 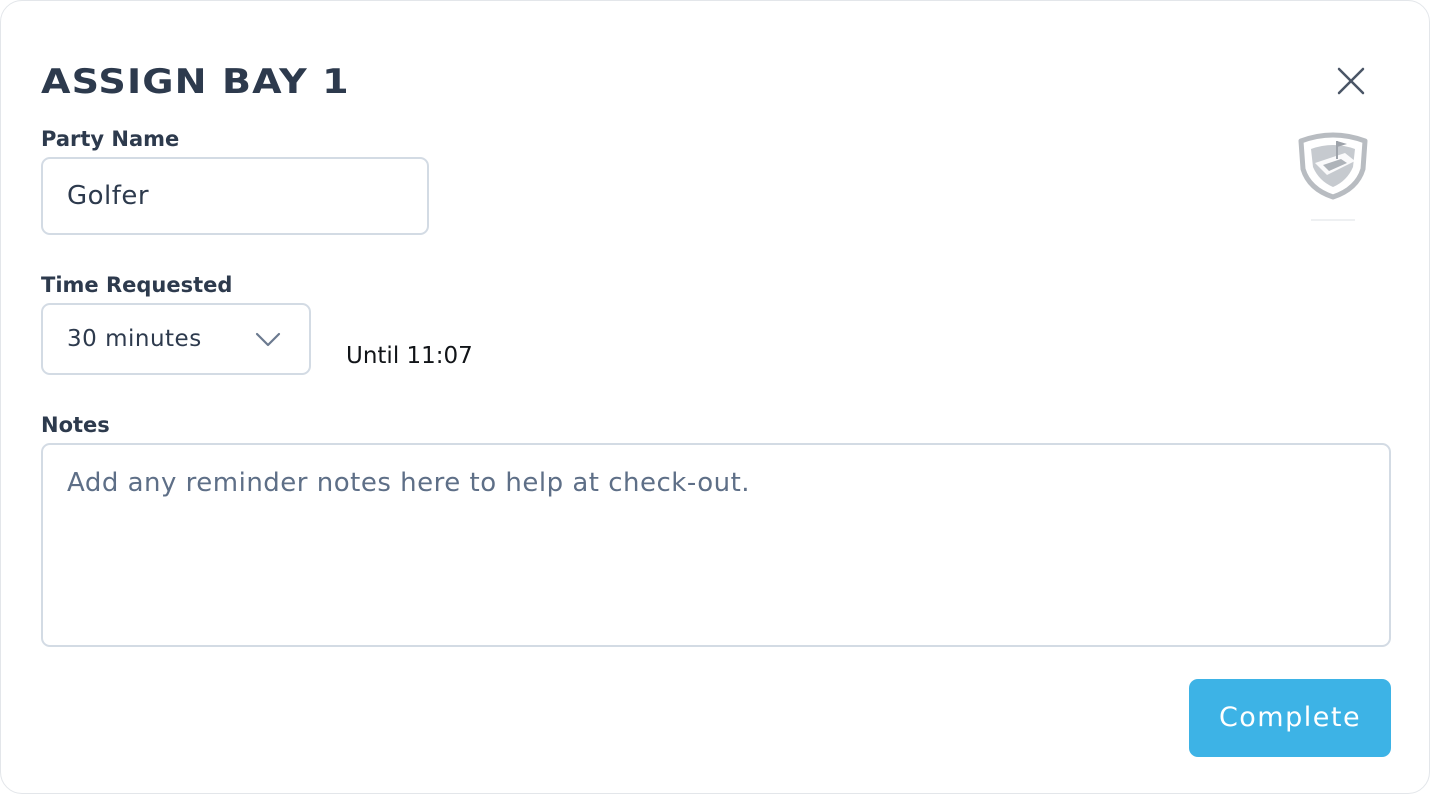 What do you see at coordinates (134, 339) in the screenshot?
I see `time-requested-value: 30 minutes` at bounding box center [134, 339].